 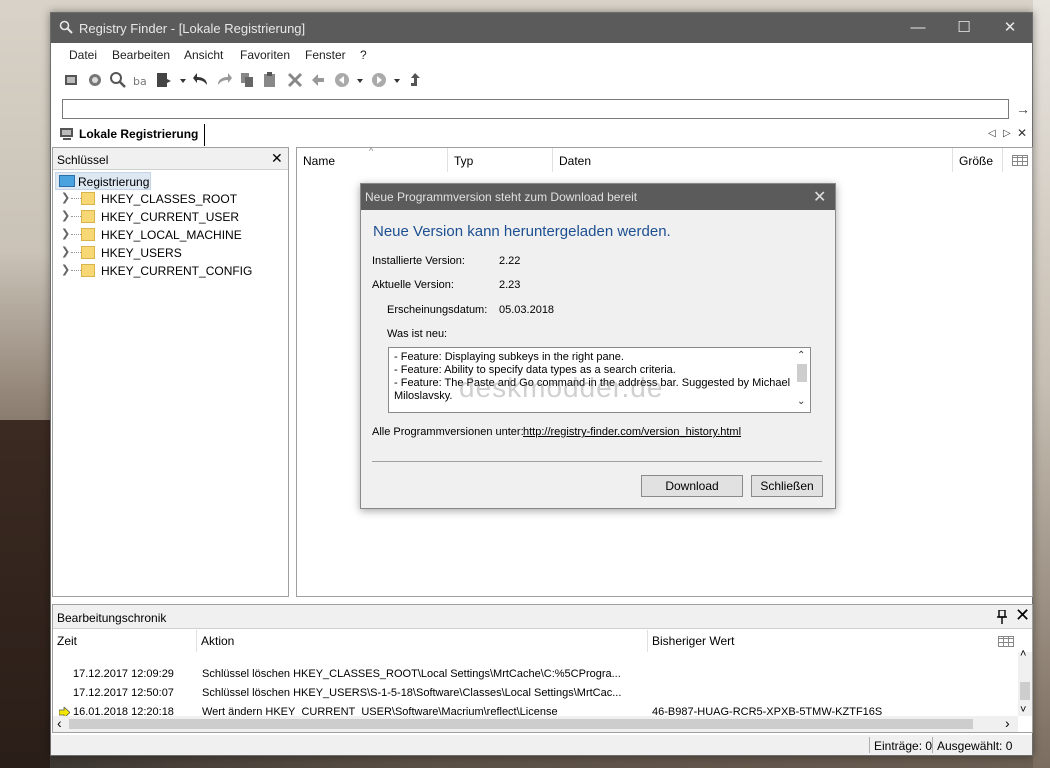 I want to click on column-zeit: Zeit, so click(x=125, y=641).